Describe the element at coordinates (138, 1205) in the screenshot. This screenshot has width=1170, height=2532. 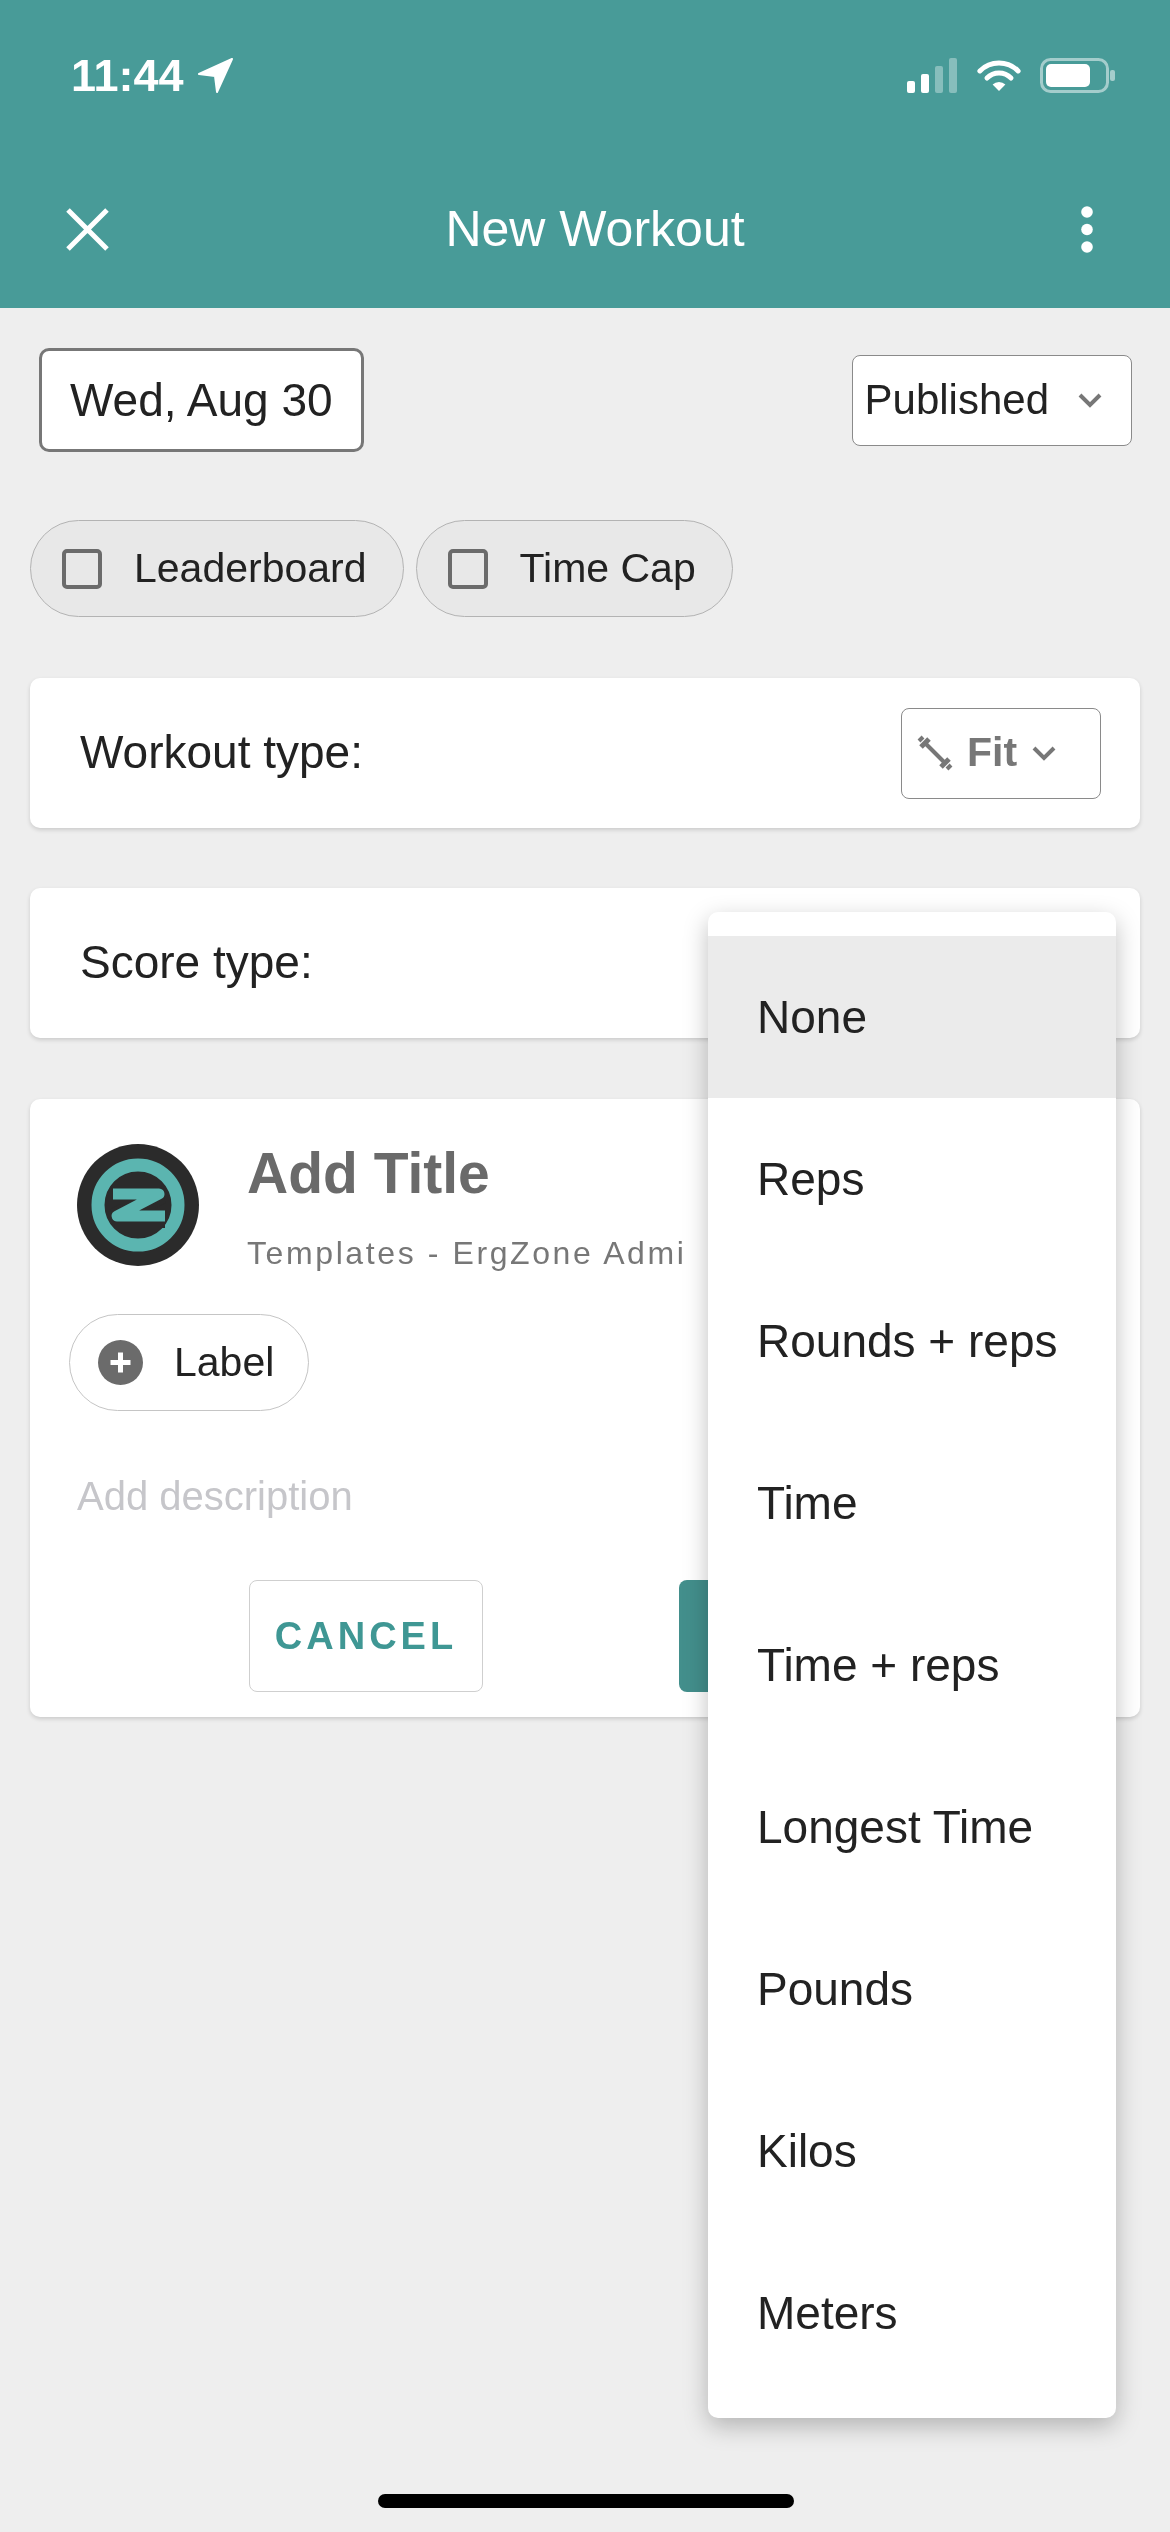
I see `logo-icon` at that location.